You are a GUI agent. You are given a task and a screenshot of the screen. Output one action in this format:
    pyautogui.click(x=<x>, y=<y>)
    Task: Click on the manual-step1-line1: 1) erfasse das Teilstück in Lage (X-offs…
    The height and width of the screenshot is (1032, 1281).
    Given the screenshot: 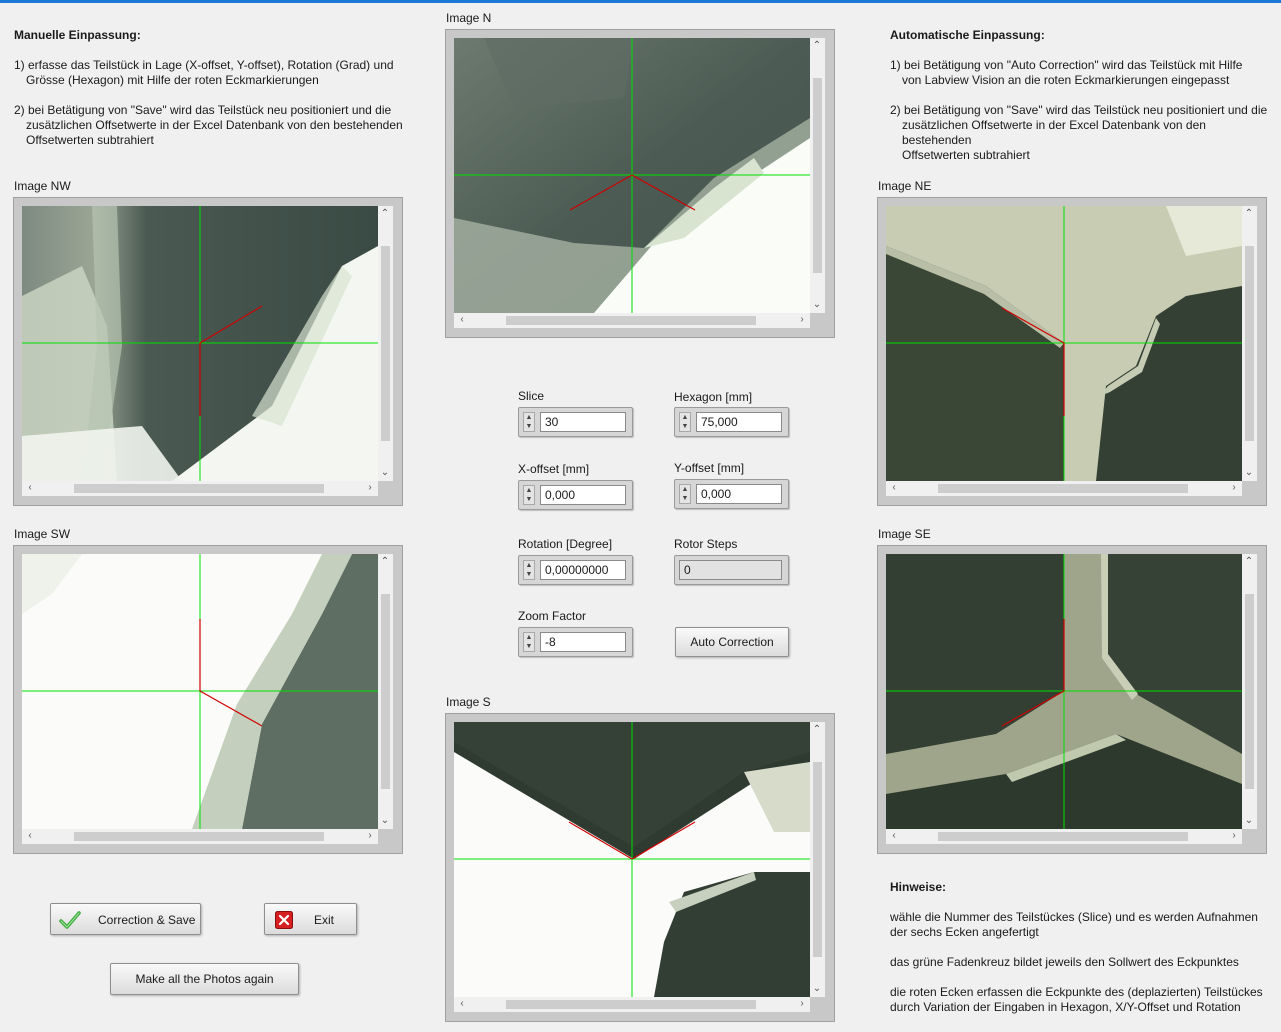 What is the action you would take?
    pyautogui.click(x=204, y=65)
    